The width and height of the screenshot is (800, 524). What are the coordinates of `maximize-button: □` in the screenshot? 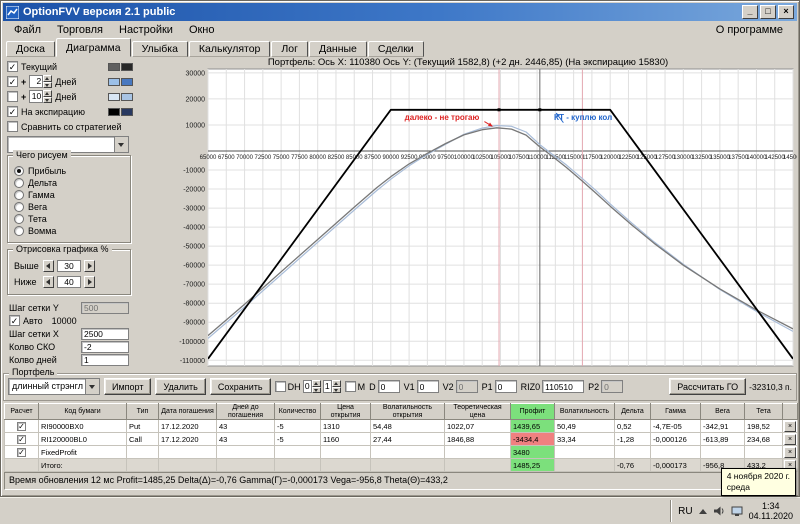 It's located at (768, 12).